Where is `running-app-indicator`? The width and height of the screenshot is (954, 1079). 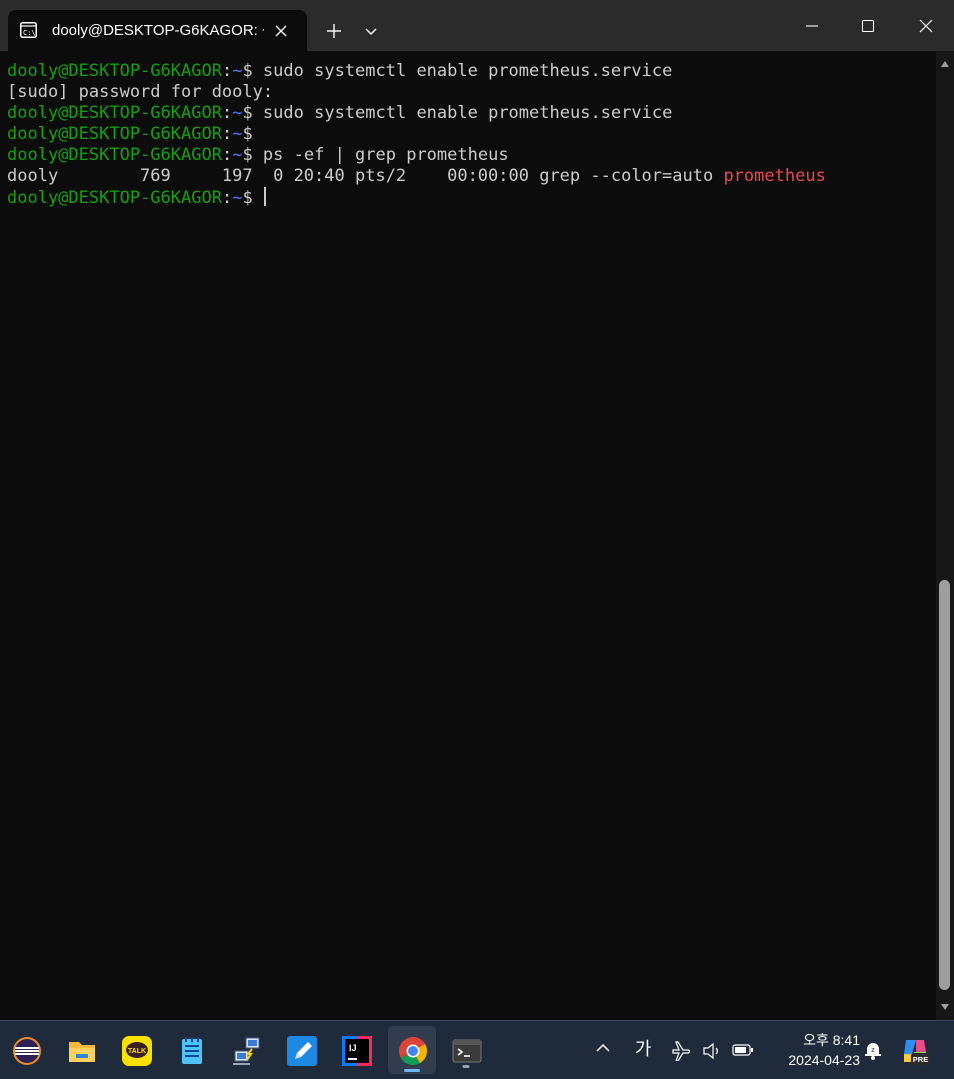
running-app-indicator is located at coordinates (466, 1066).